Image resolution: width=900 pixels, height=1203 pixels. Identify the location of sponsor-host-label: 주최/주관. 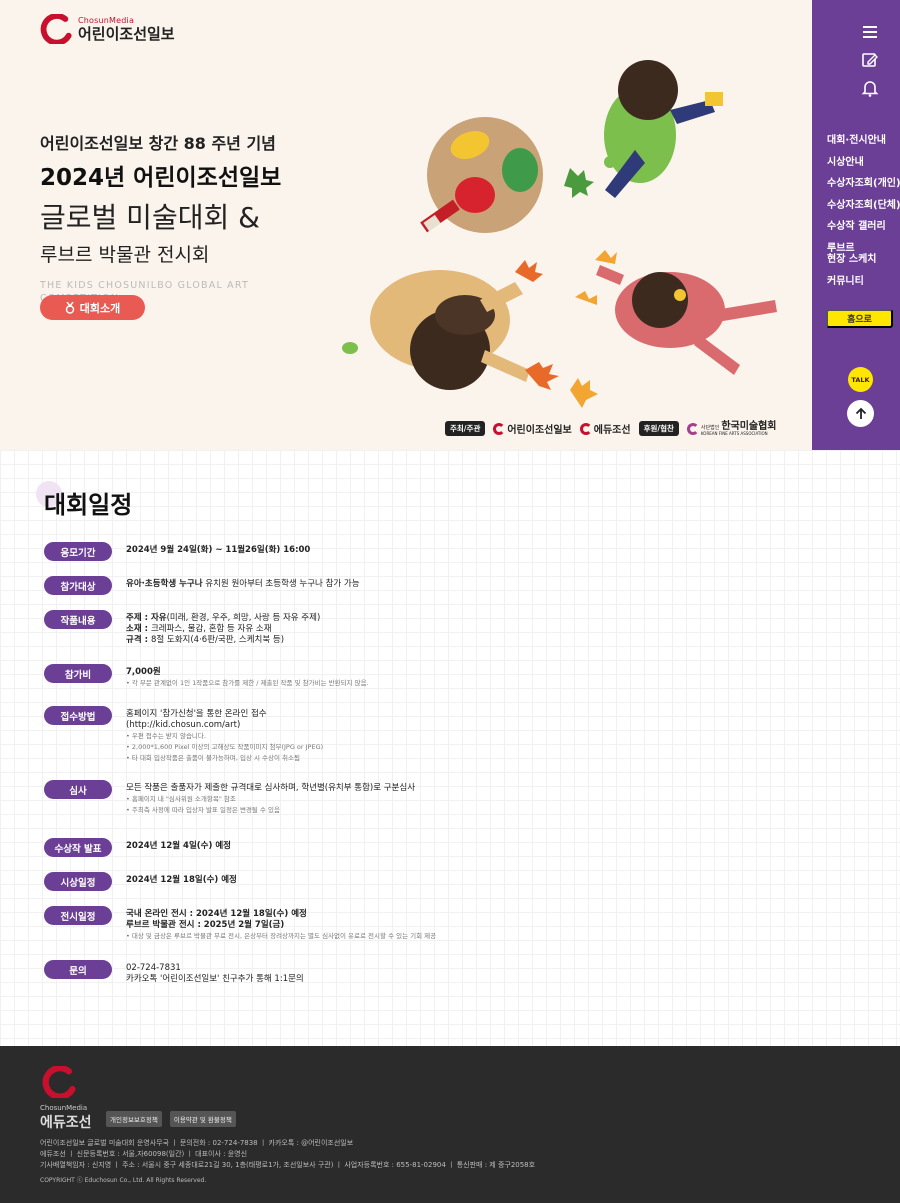
(465, 428).